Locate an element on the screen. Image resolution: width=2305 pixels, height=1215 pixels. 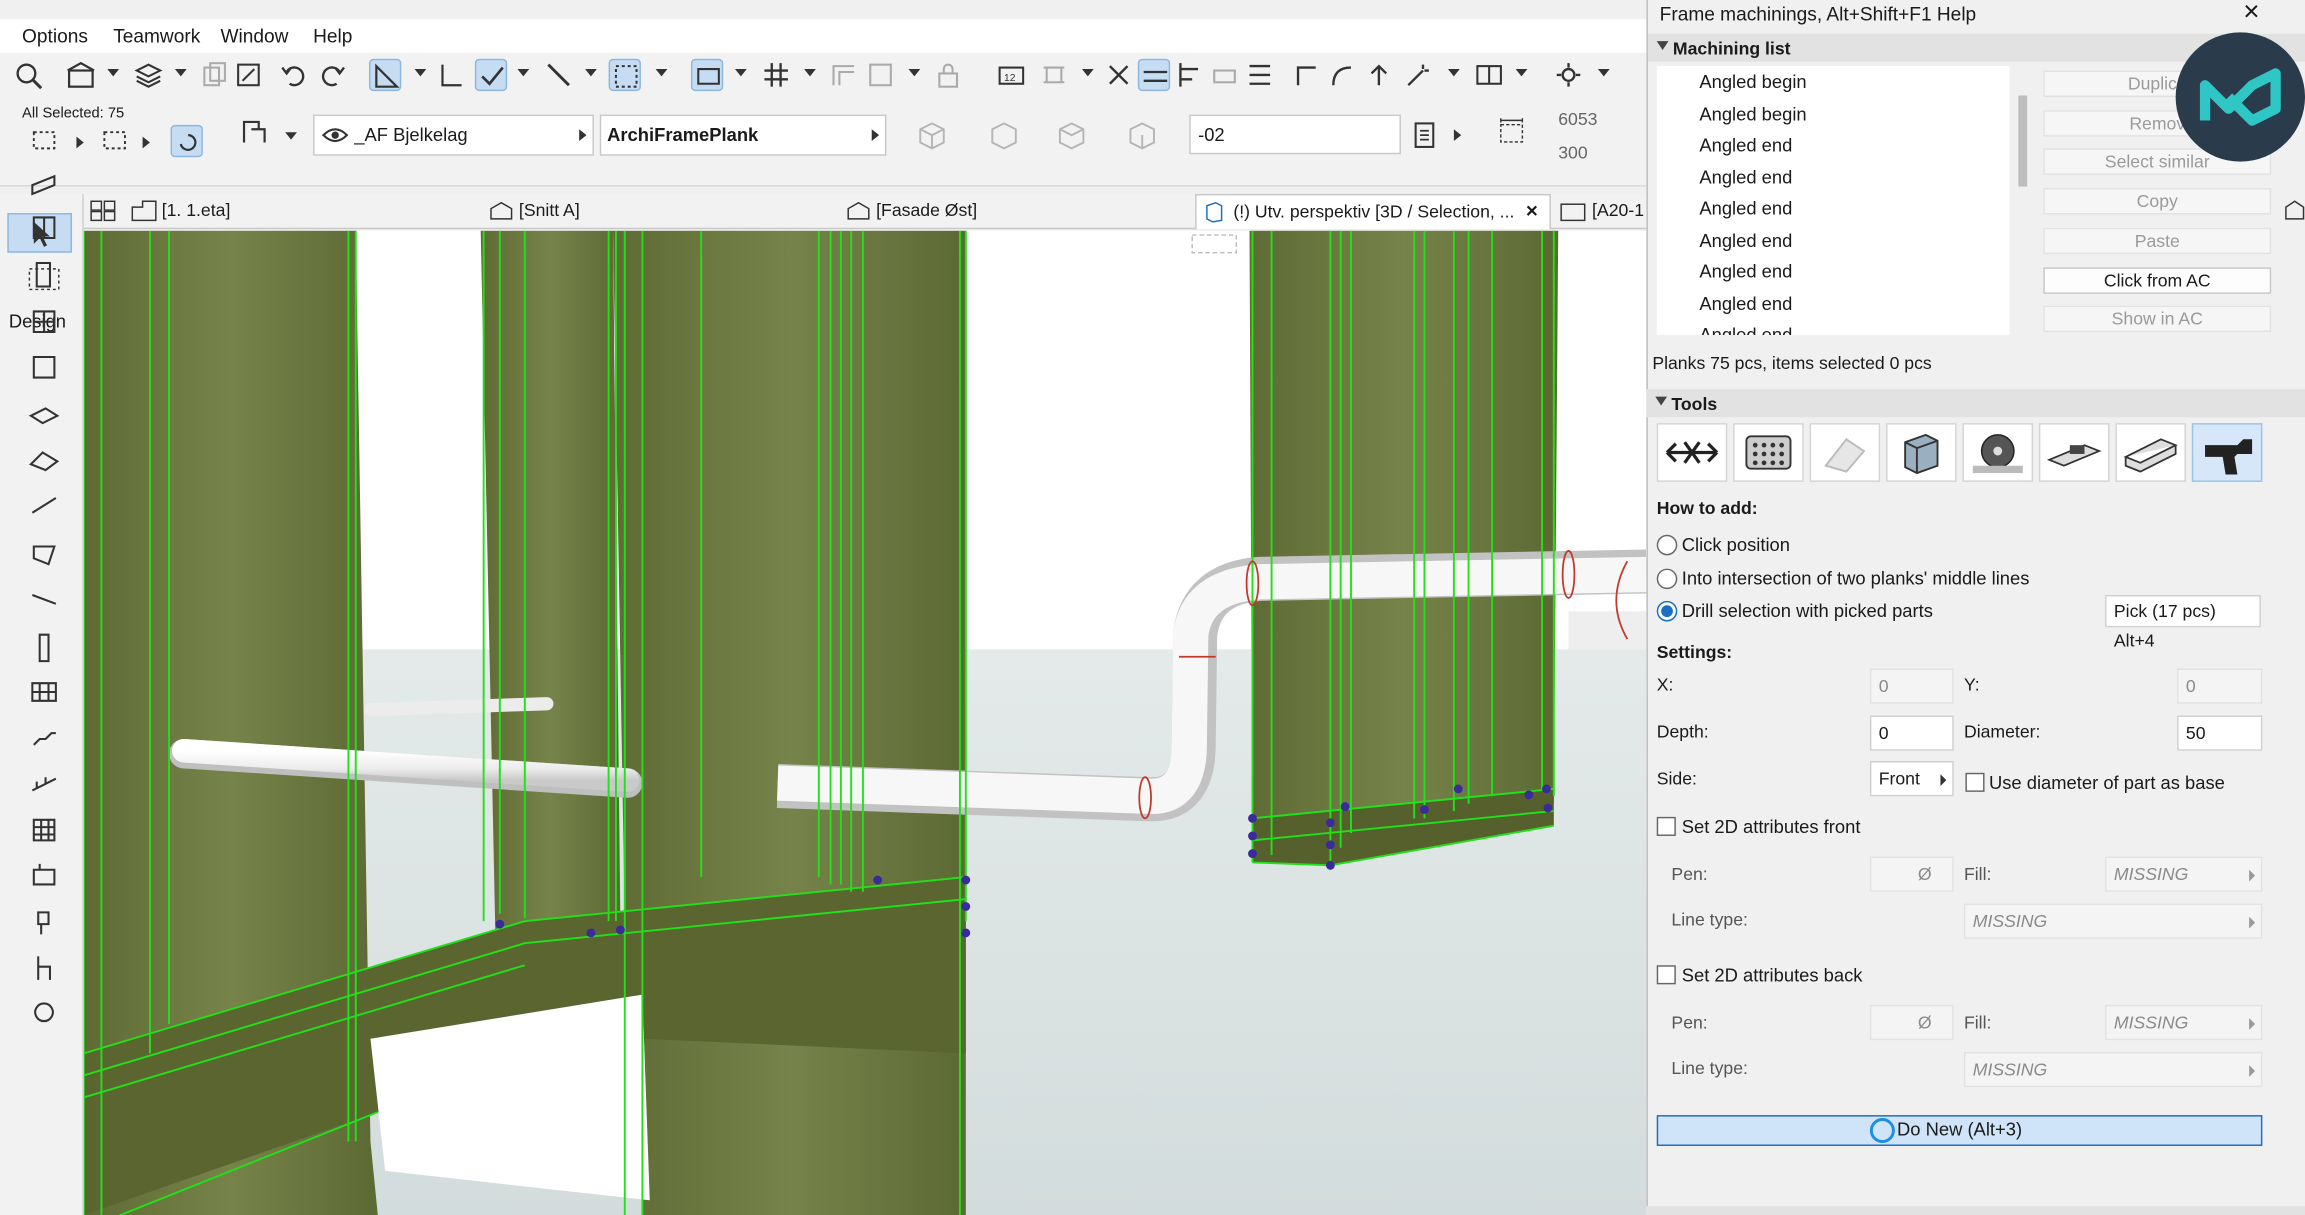
dimension-icon: 12 is located at coordinates (1011, 75).